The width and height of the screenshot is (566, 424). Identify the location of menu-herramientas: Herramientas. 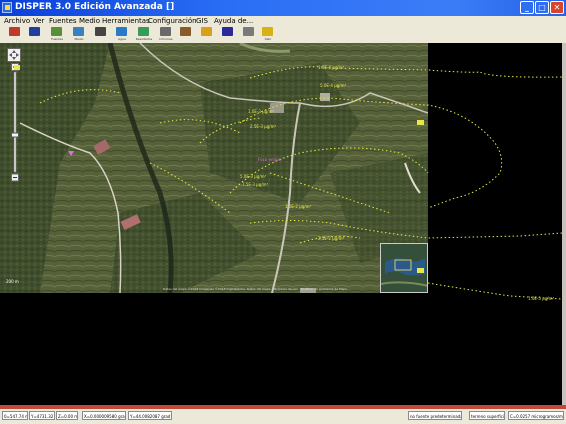
(126, 21).